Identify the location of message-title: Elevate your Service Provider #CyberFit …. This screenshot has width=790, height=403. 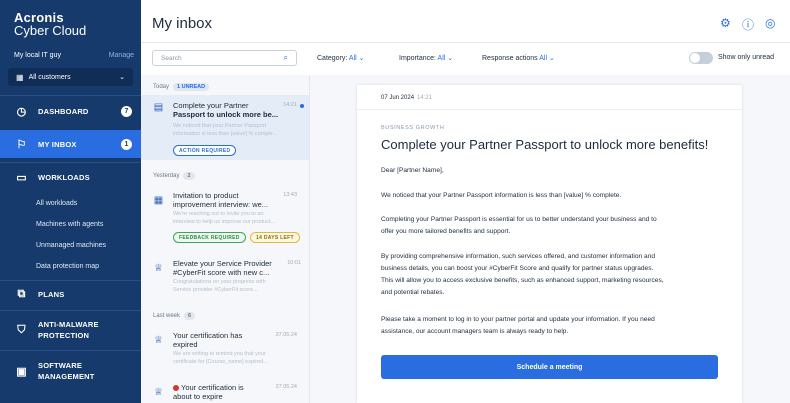
(233, 268).